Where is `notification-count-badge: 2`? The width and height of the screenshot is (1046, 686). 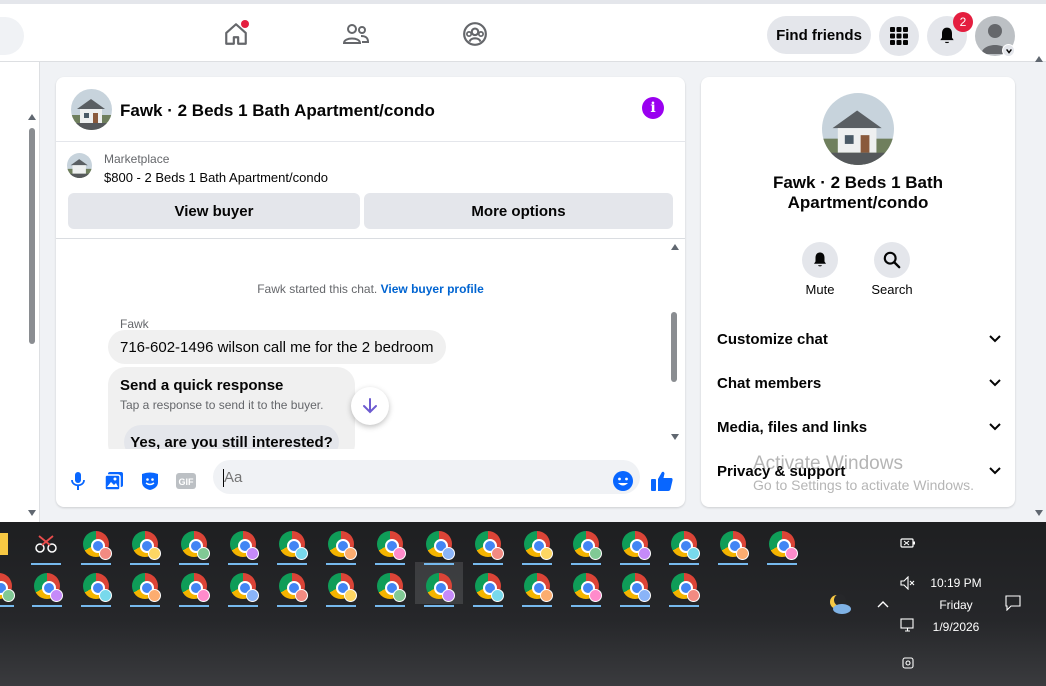 notification-count-badge: 2 is located at coordinates (963, 22).